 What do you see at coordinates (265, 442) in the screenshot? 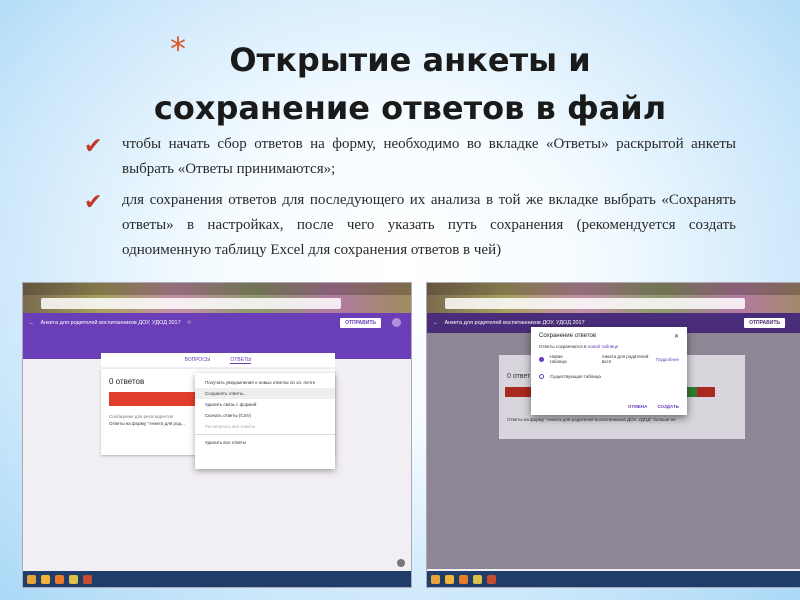
I see `menu-item-delete-all: Удалить все ответы` at bounding box center [265, 442].